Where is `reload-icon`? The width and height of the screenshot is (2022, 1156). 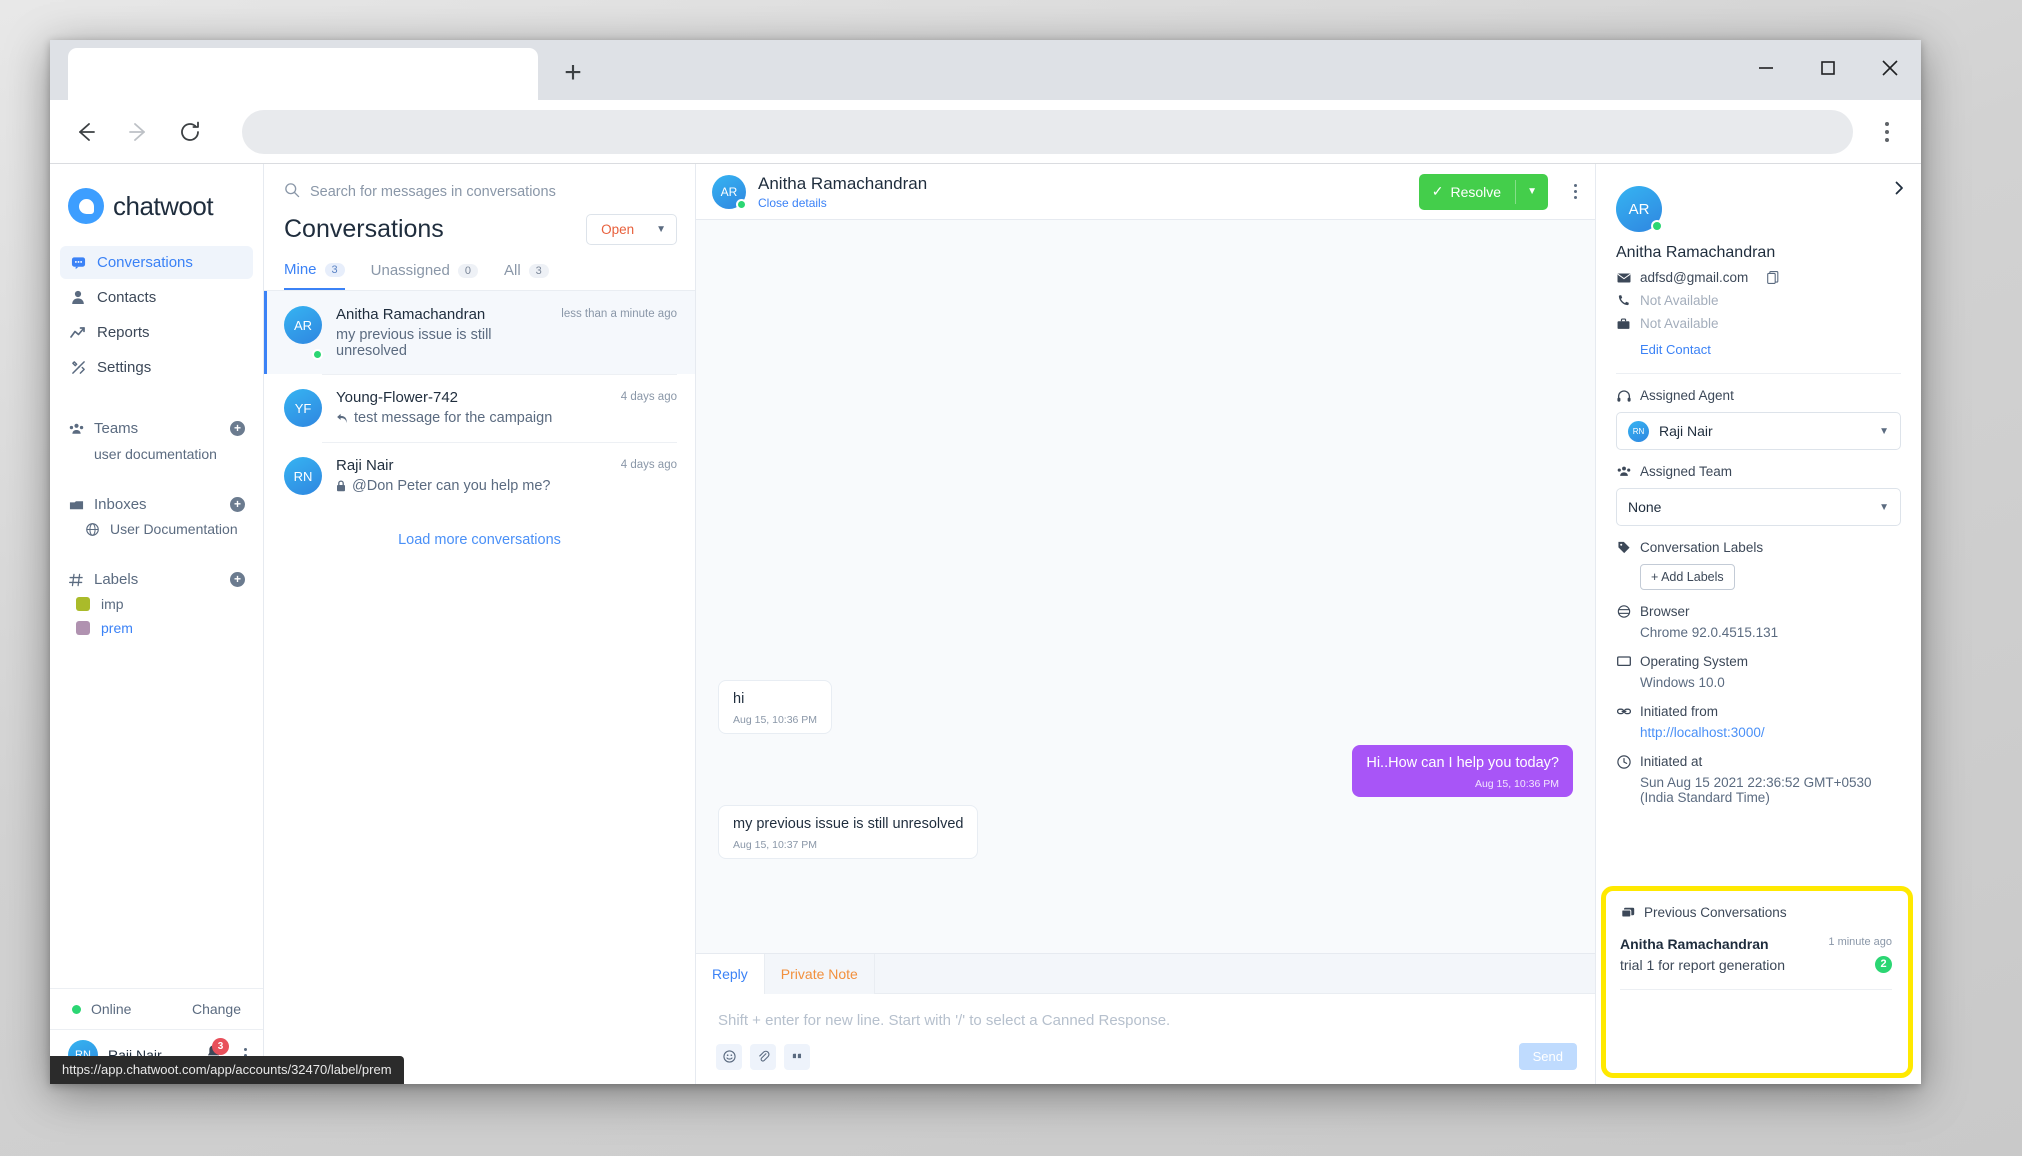
reload-icon is located at coordinates (190, 132).